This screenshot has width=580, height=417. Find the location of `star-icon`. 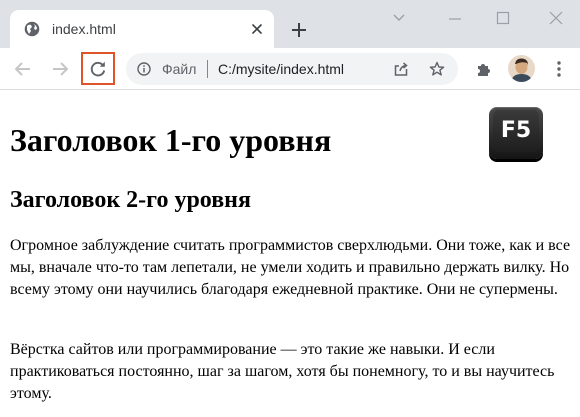

star-icon is located at coordinates (437, 69).